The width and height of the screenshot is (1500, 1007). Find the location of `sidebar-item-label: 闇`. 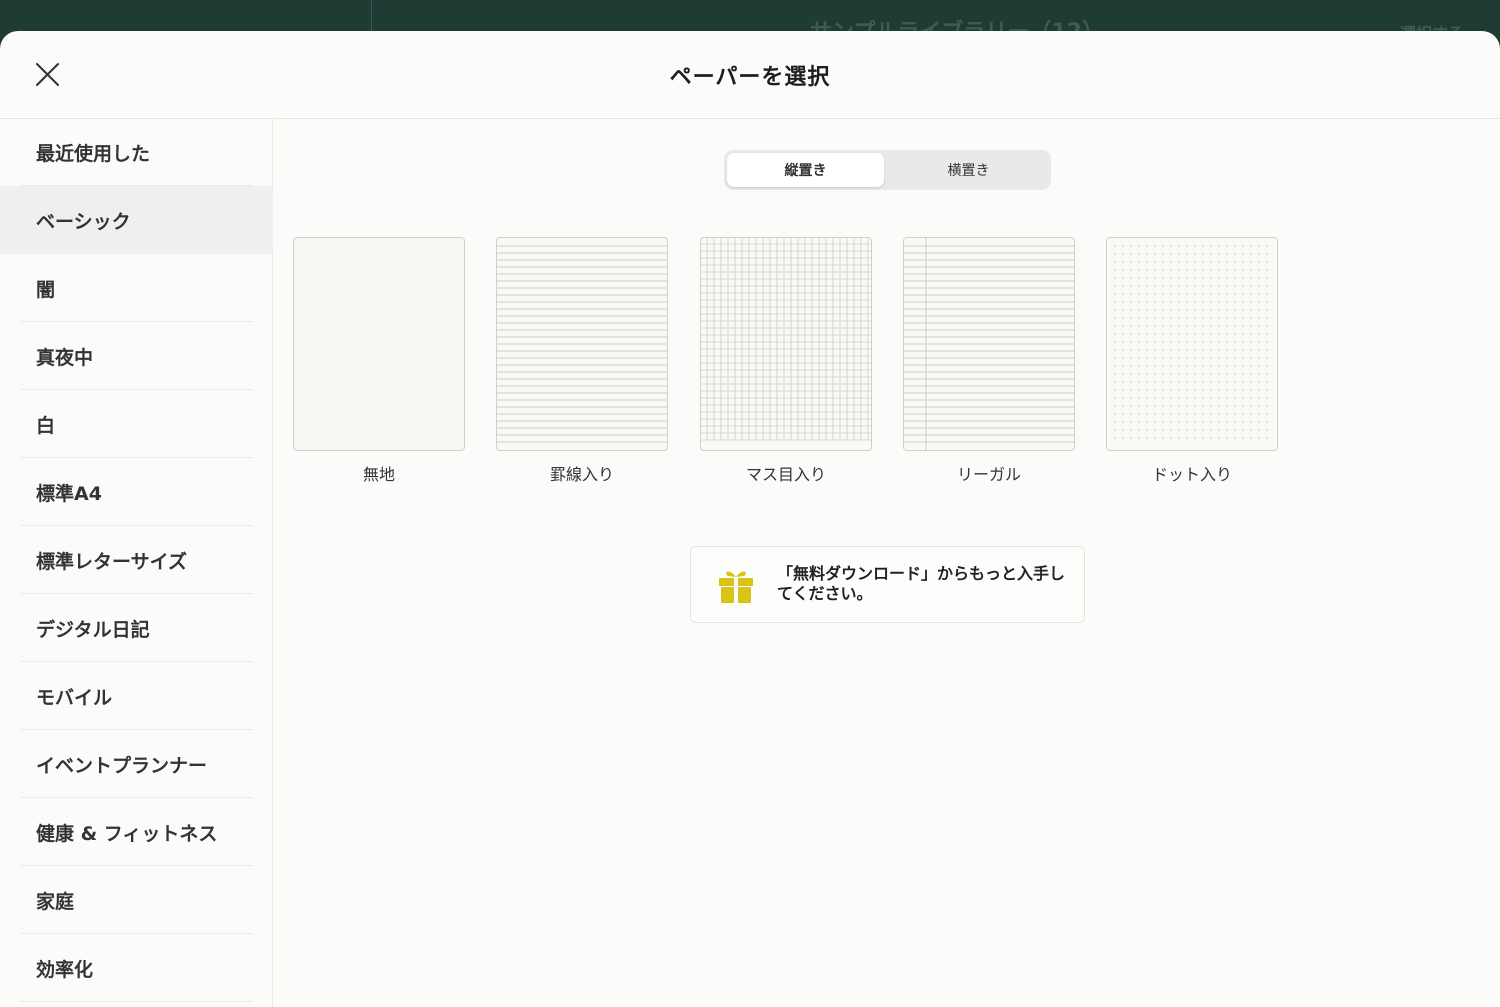

sidebar-item-label: 闇 is located at coordinates (46, 289).